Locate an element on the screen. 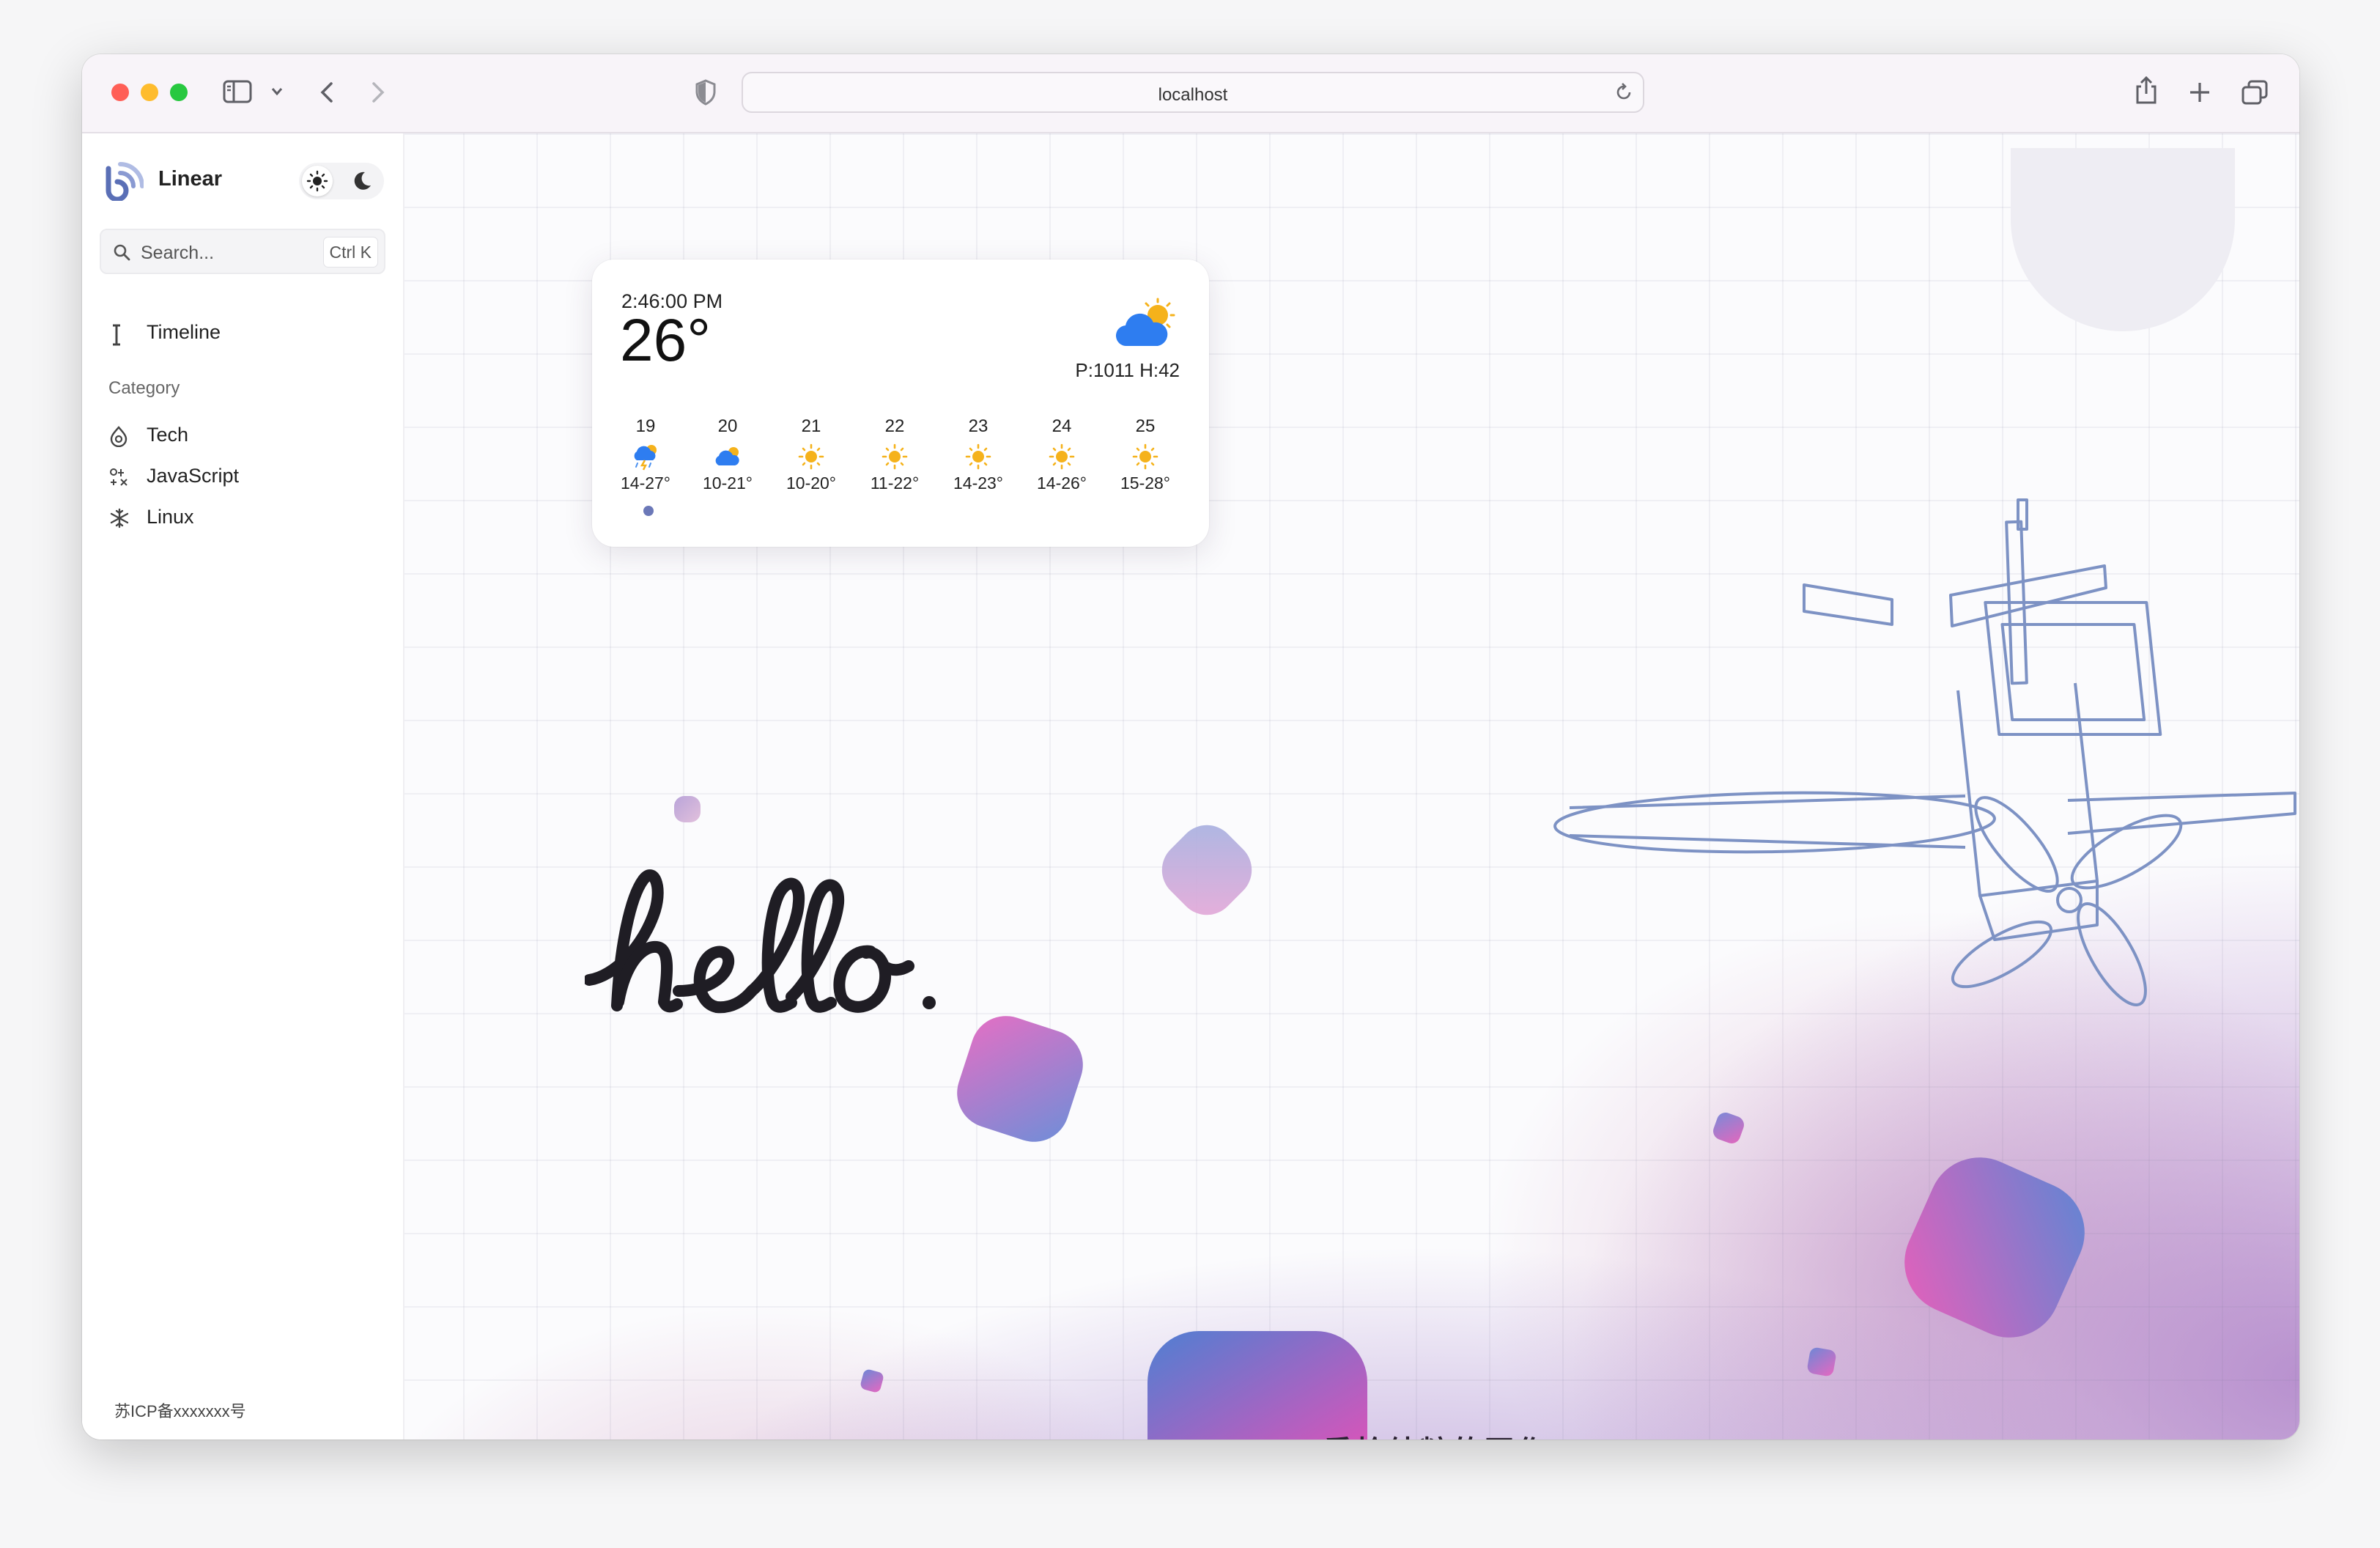 This screenshot has height=1548, width=2380. forecast-range: 10-20° is located at coordinates (811, 483).